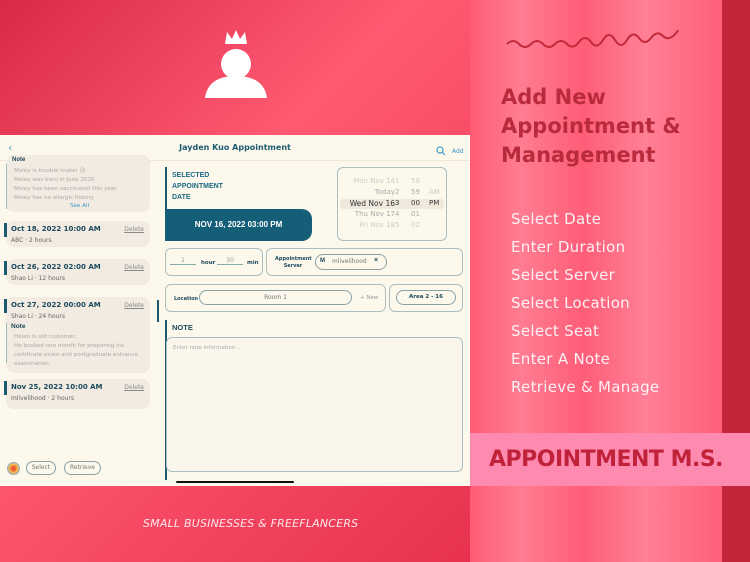  I want to click on brand-name: APPOINTMENT M.S., so click(606, 459).